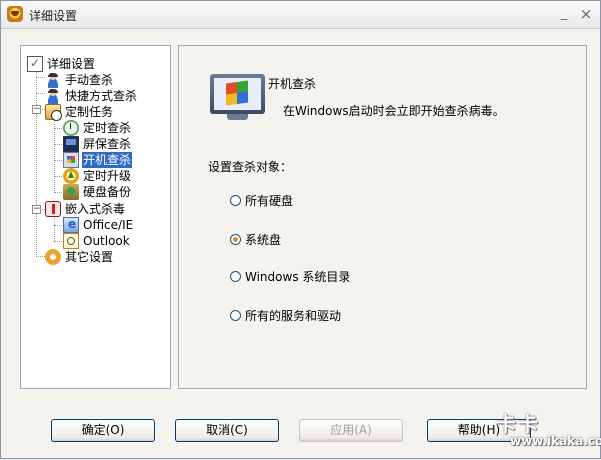  What do you see at coordinates (107, 192) in the screenshot?
I see `tree-item-label: 硬盘备份` at bounding box center [107, 192].